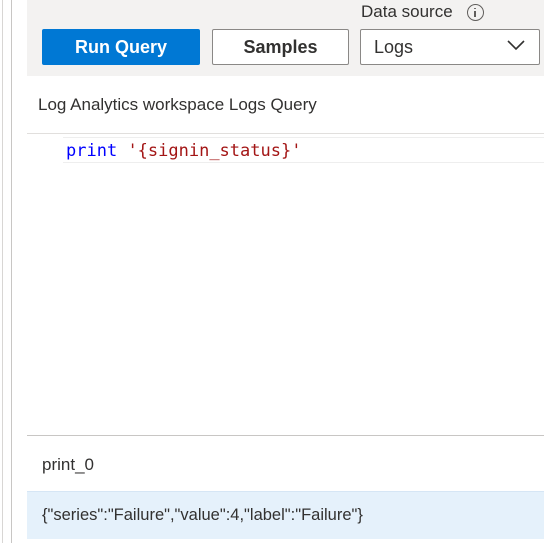  Describe the element at coordinates (394, 46) in the screenshot. I see `data-source-value: Logs` at that location.